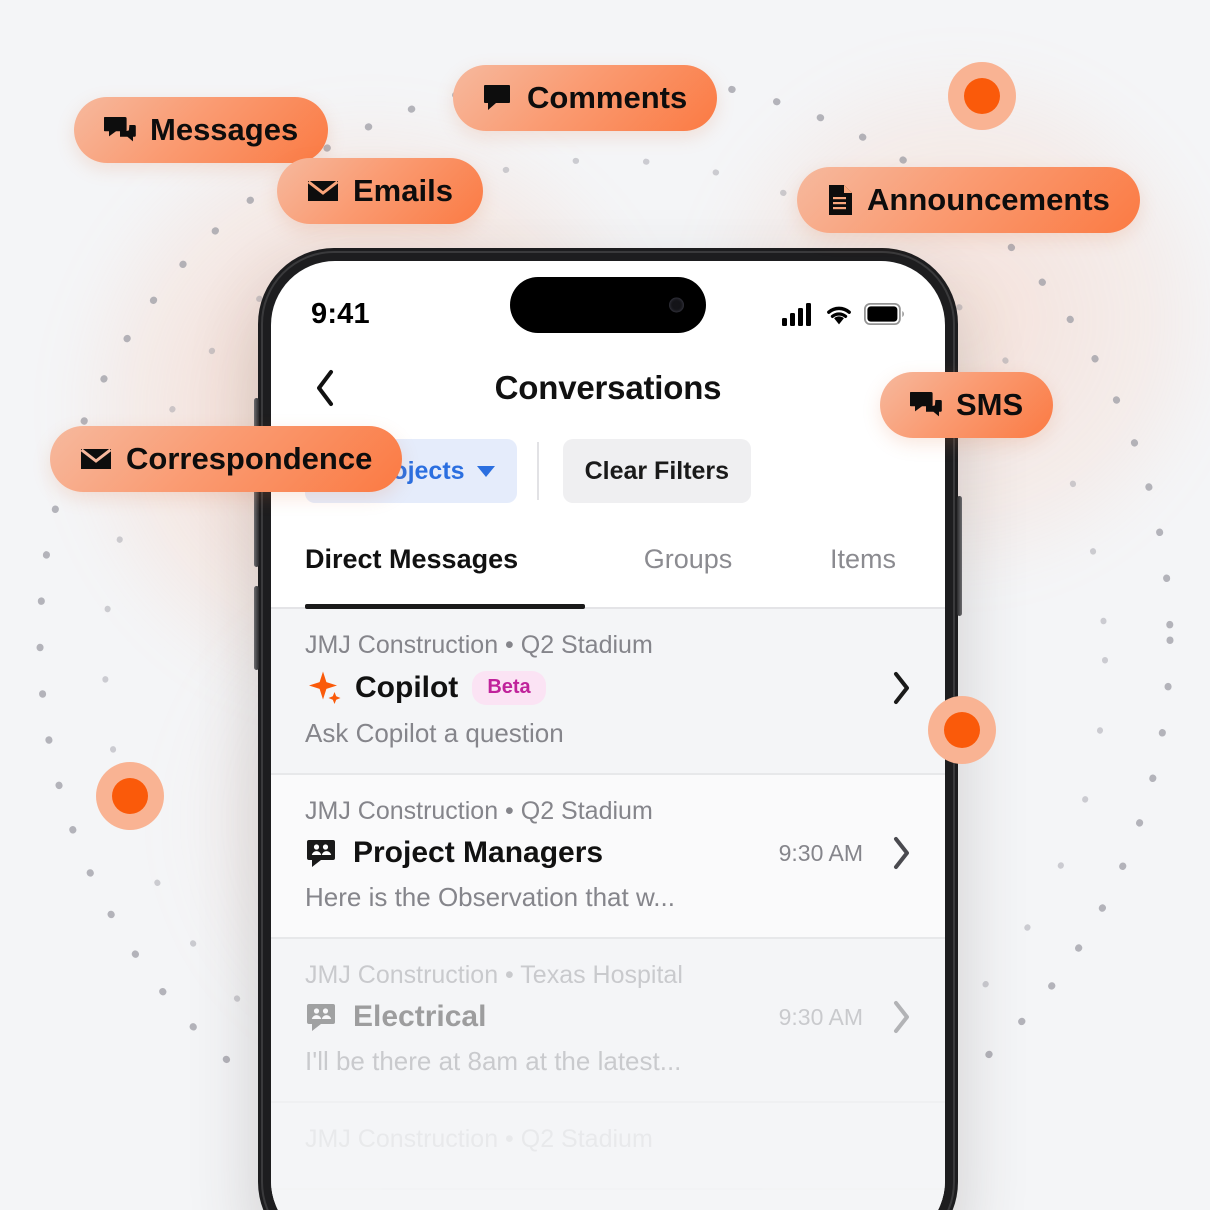 The image size is (1210, 1210). I want to click on tab-label: Direct Messages, so click(412, 558).